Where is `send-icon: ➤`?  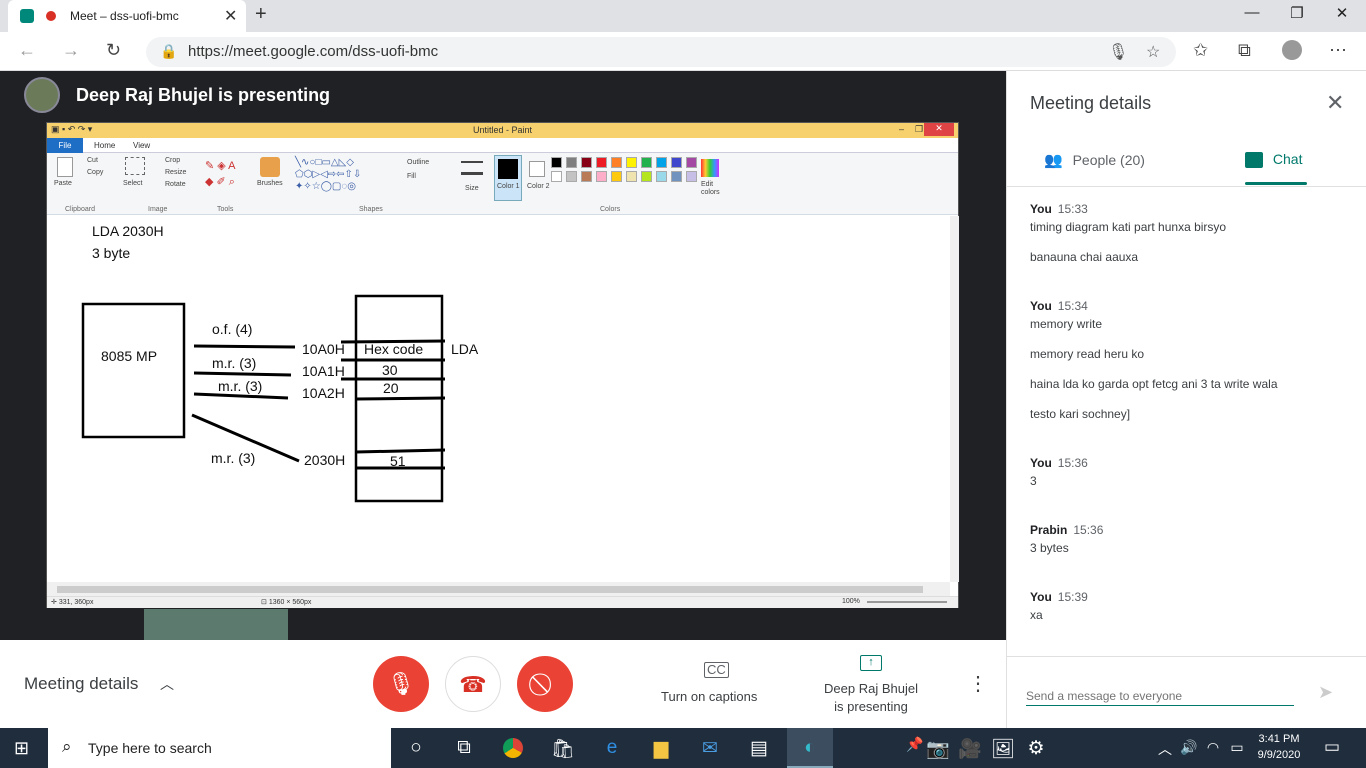 send-icon: ➤ is located at coordinates (1325, 692).